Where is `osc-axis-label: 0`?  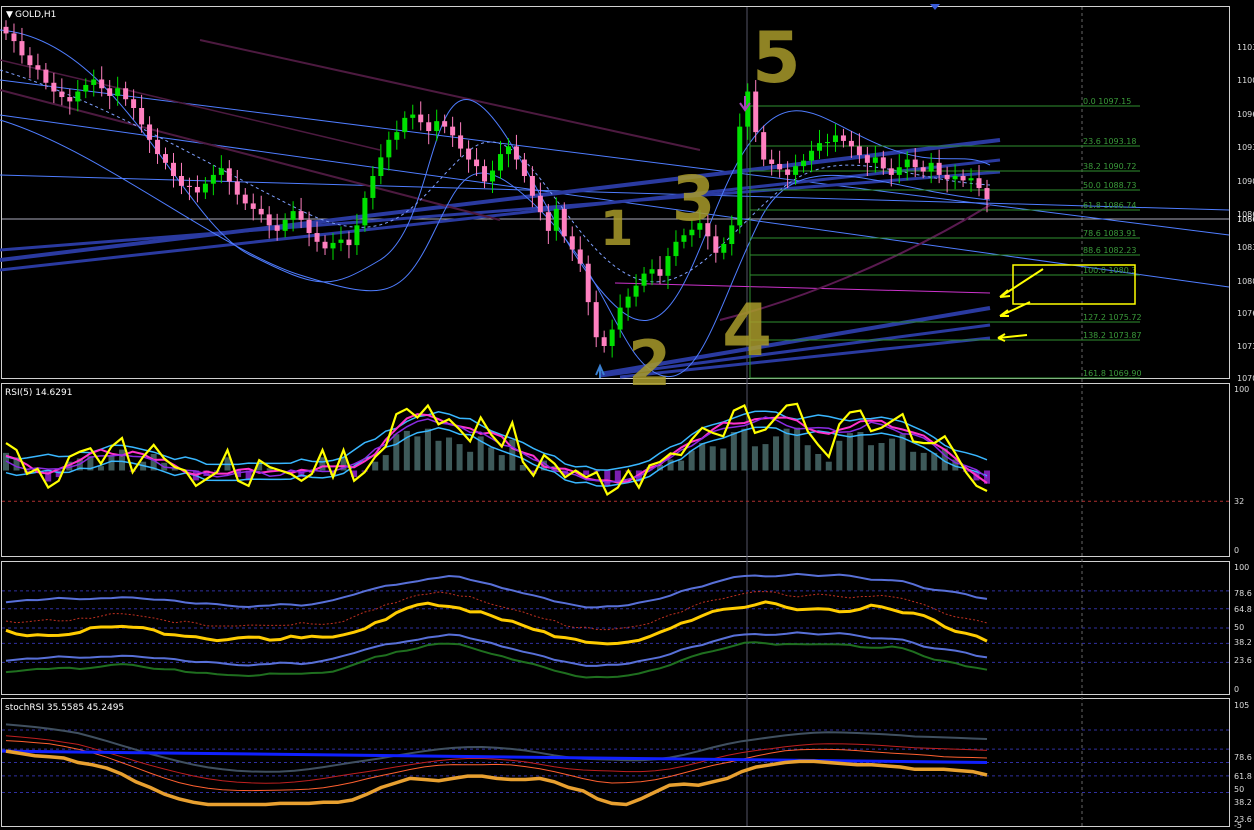 osc-axis-label: 0 is located at coordinates (1236, 689).